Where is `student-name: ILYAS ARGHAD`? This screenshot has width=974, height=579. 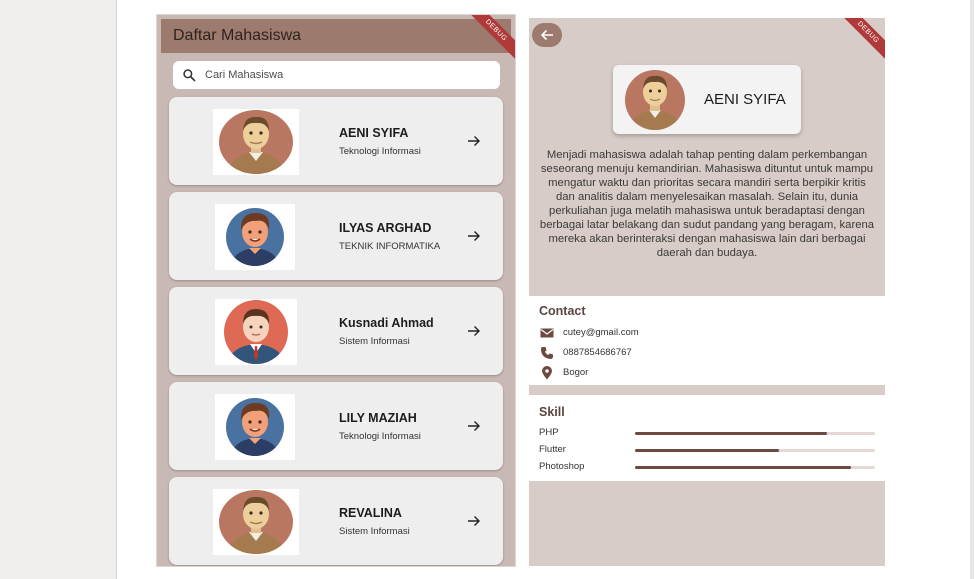
student-name: ILYAS ARGHAD is located at coordinates (385, 228).